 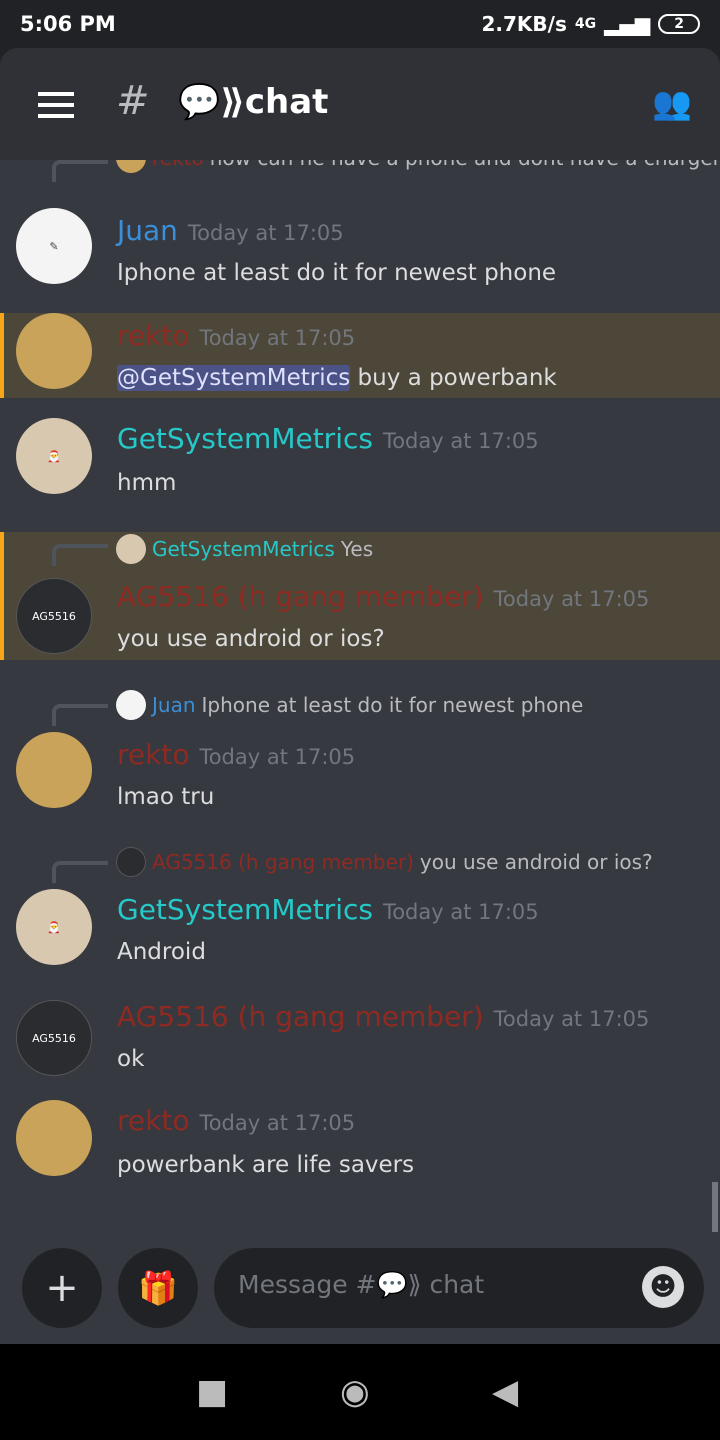 What do you see at coordinates (244, 549) in the screenshot?
I see `reply-preview: GetSystemMetrics Yes` at bounding box center [244, 549].